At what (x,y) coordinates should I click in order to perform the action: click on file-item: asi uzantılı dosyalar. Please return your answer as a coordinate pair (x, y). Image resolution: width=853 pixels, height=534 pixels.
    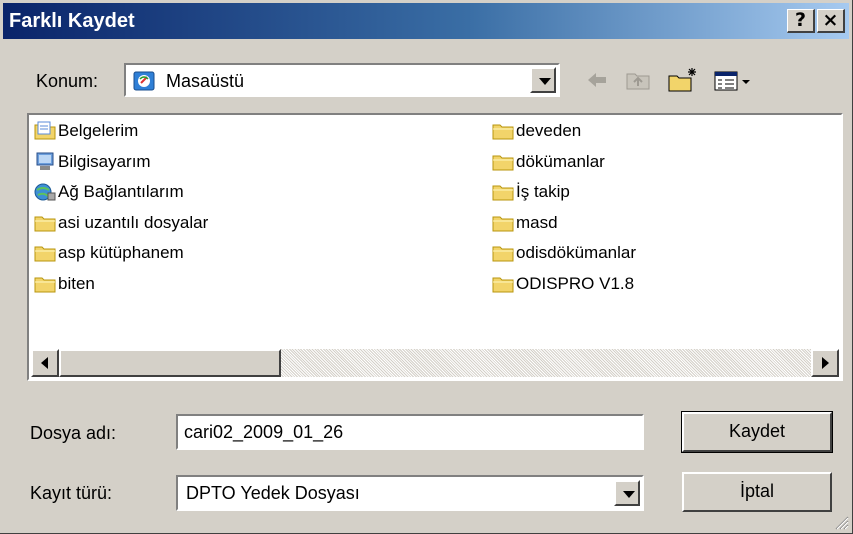
    Looking at the image, I should click on (121, 223).